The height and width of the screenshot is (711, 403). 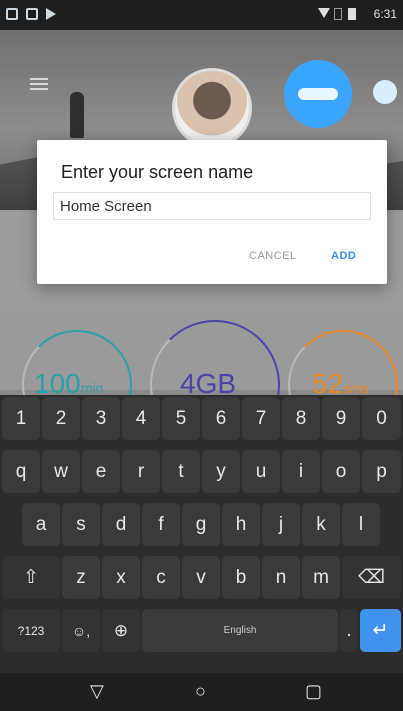 I want to click on key-r: r, so click(x=141, y=471).